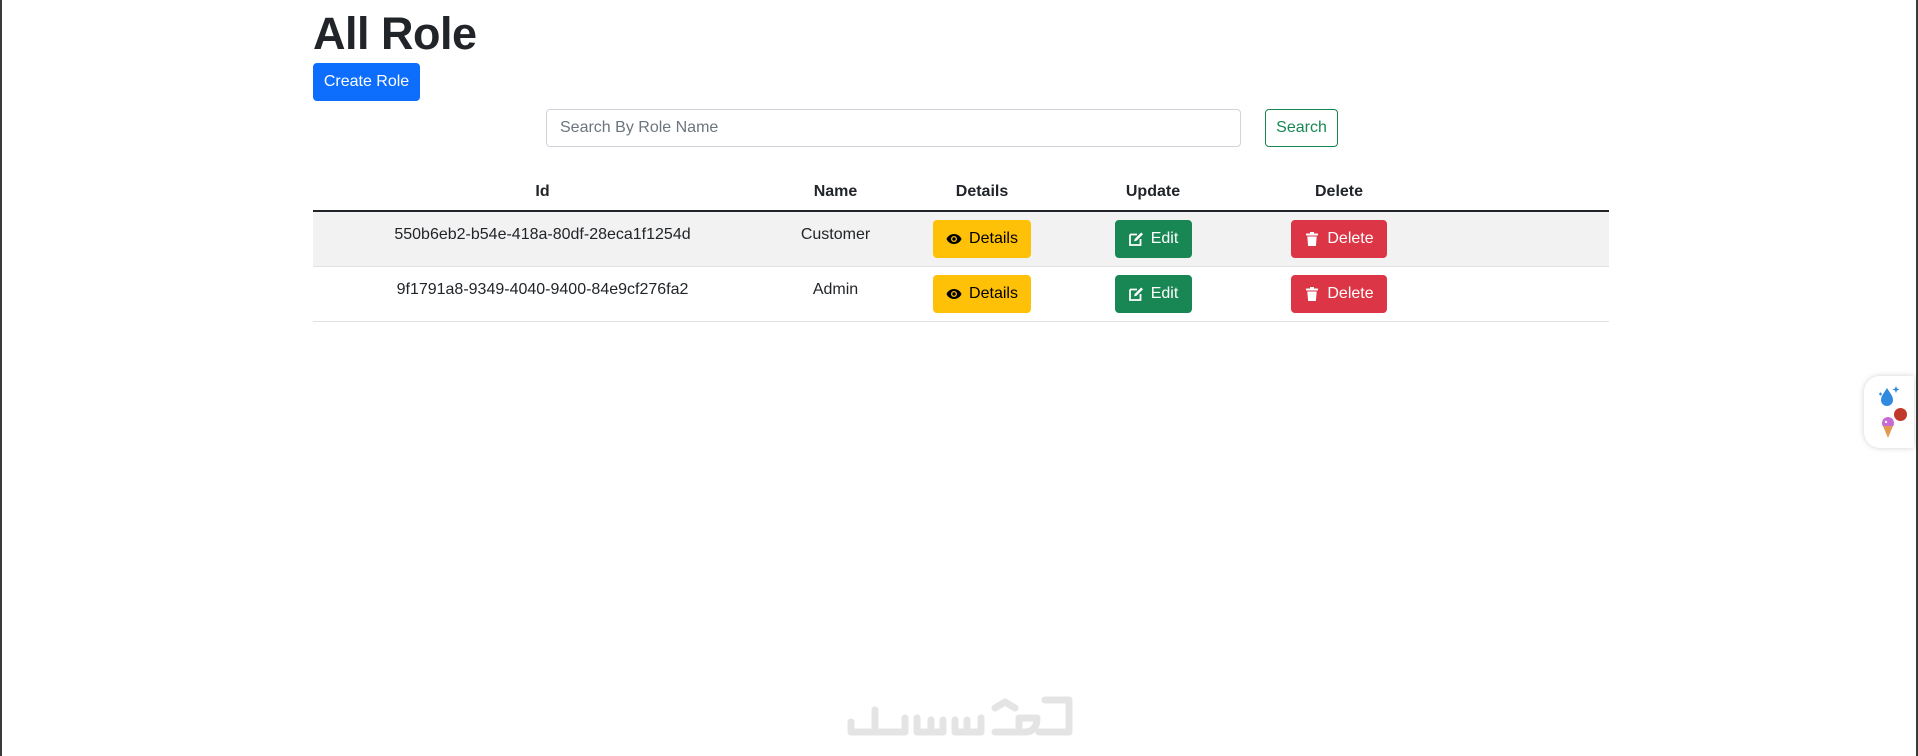 The width and height of the screenshot is (1918, 756). What do you see at coordinates (1339, 193) in the screenshot?
I see `column-header-delete: Delete` at bounding box center [1339, 193].